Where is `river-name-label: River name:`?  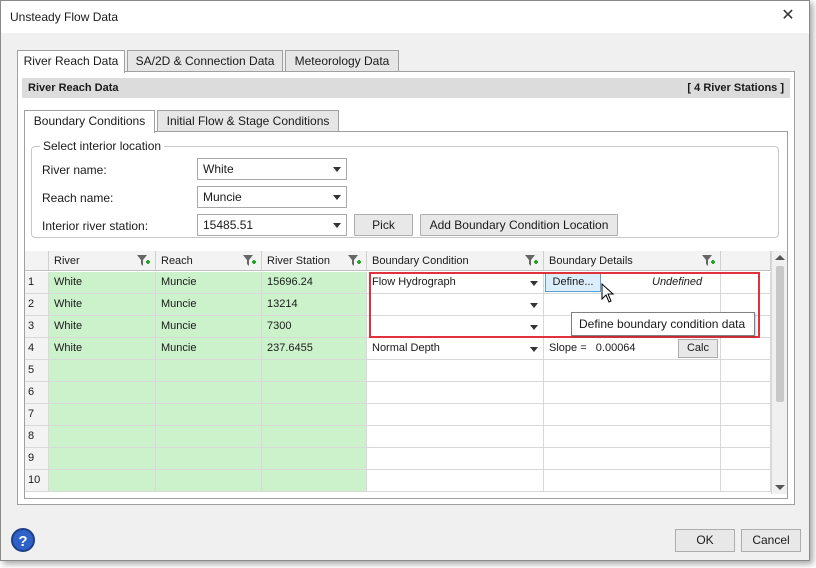 river-name-label: River name: is located at coordinates (74, 170).